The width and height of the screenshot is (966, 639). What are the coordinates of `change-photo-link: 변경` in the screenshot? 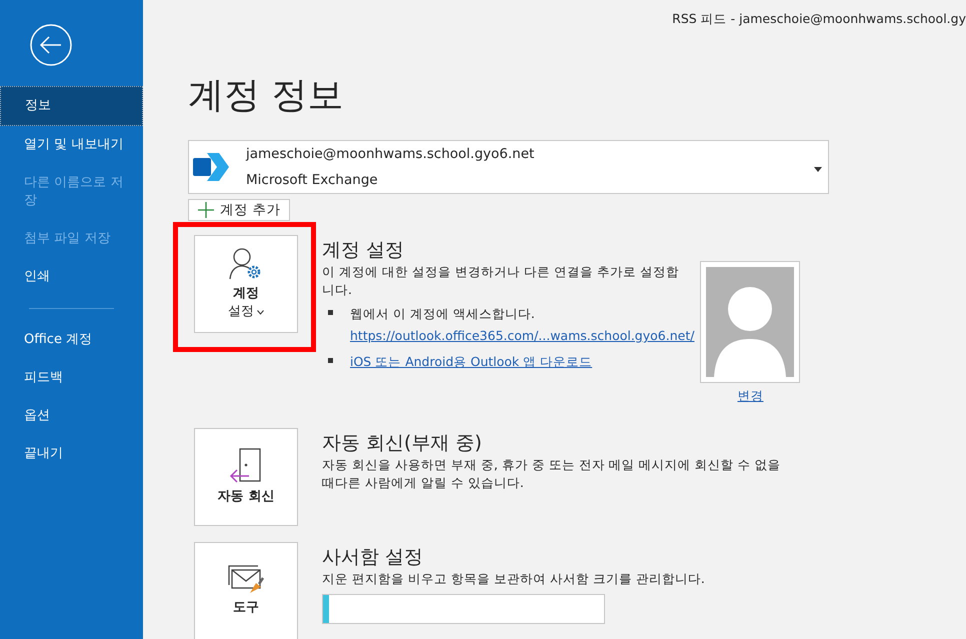 It's located at (750, 396).